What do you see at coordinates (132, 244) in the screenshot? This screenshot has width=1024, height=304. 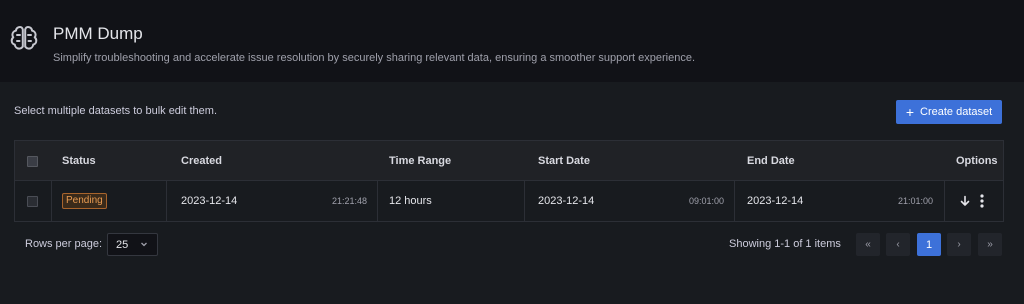 I see `rows-per-page-select: 25` at bounding box center [132, 244].